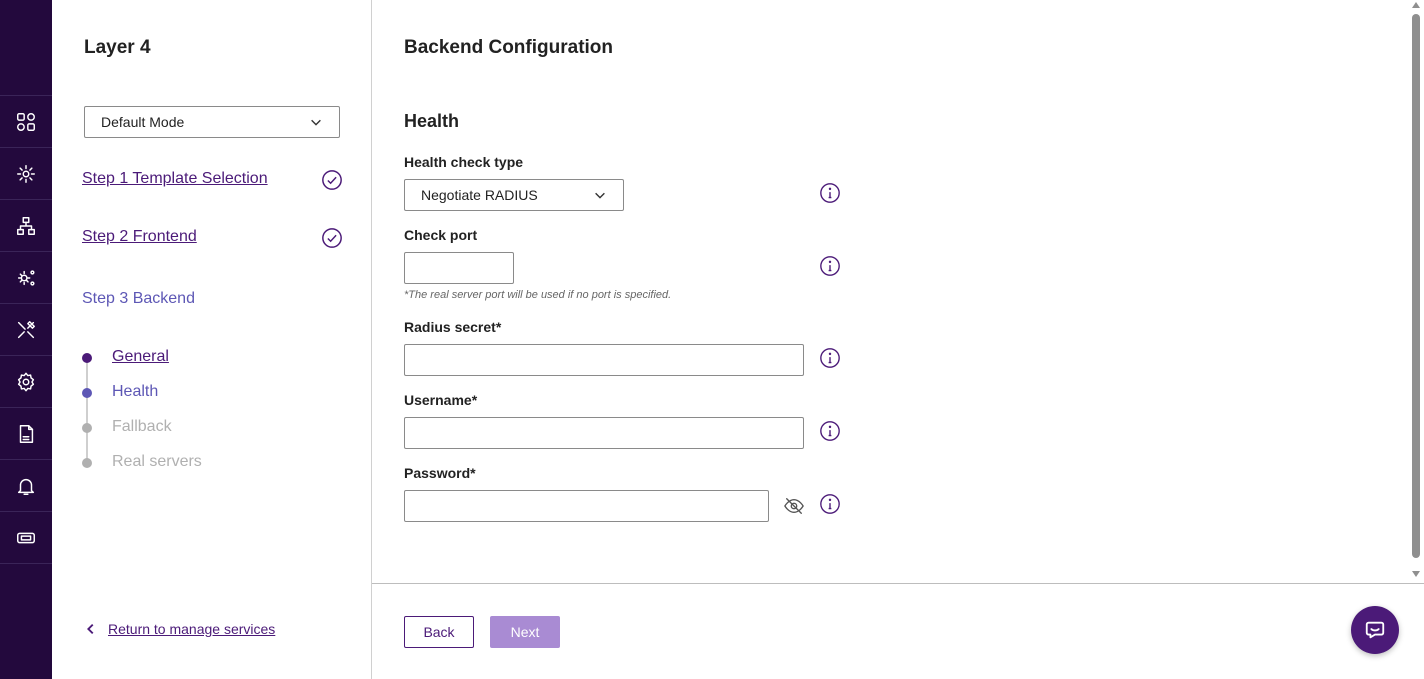  I want to click on services-icon, so click(26, 173).